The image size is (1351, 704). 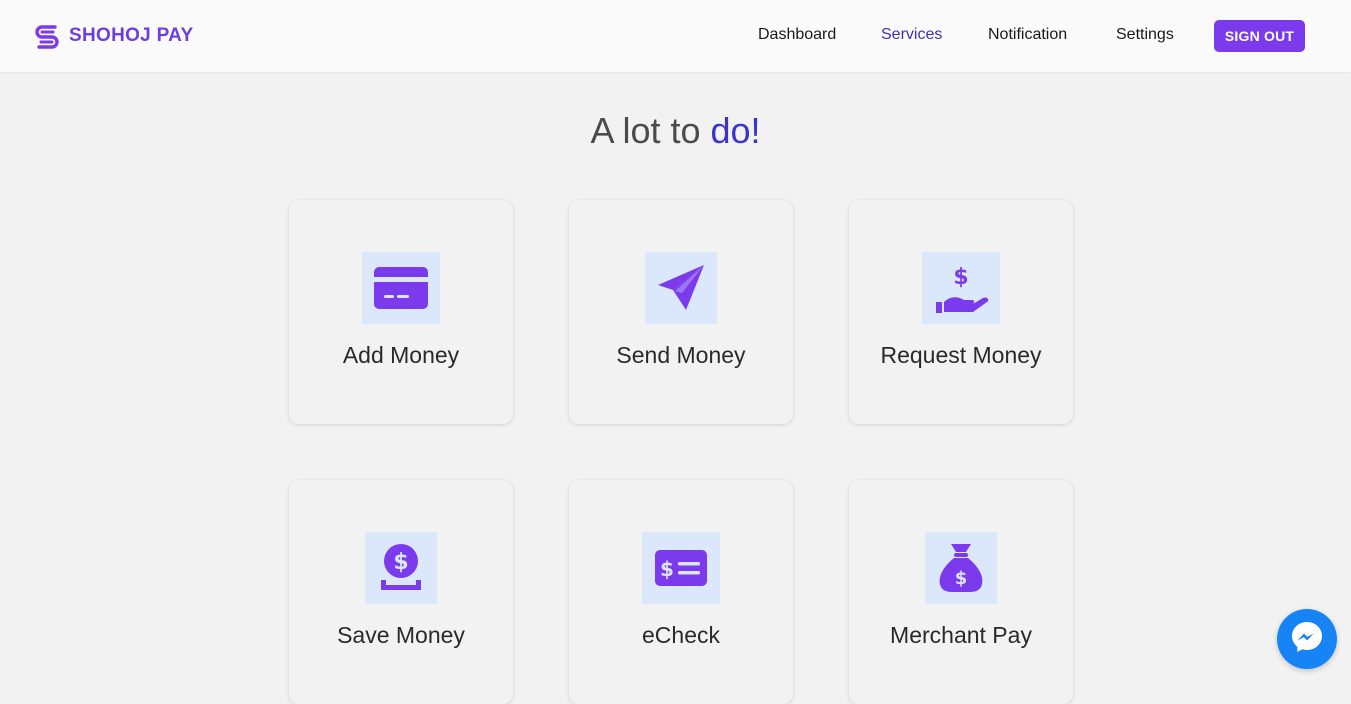 I want to click on nav-link-services: Services, so click(x=911, y=35).